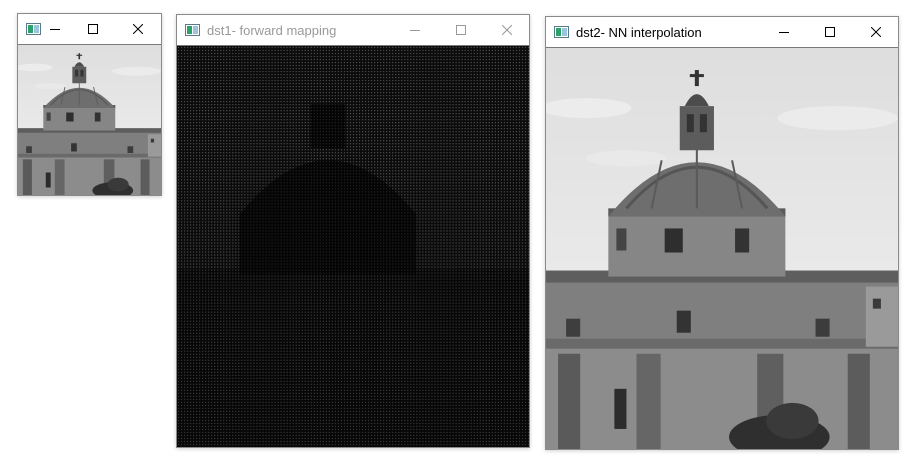 Image resolution: width=919 pixels, height=468 pixels. I want to click on window-title: dst1- forward mapping, so click(272, 30).